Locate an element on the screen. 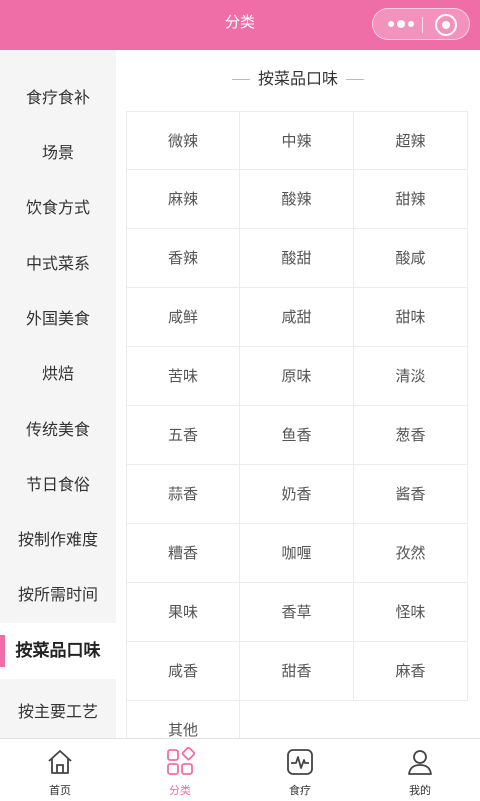  section-title-text: 按菜品口味 is located at coordinates (297, 78).